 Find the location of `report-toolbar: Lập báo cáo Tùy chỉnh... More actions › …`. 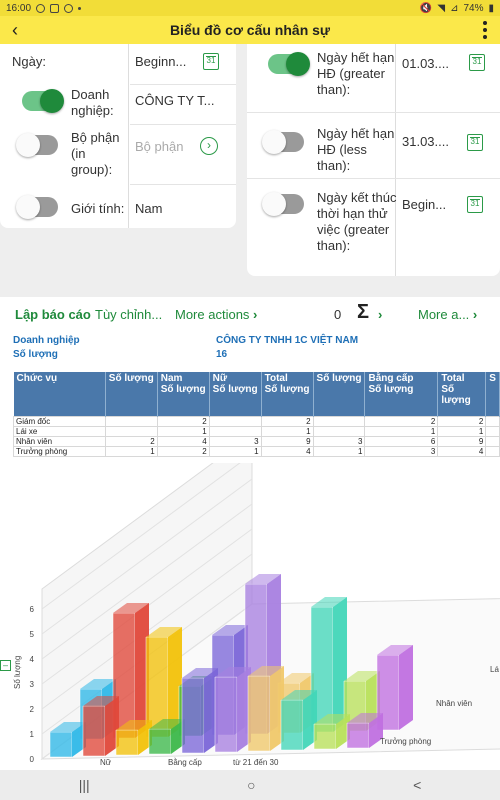

report-toolbar: Lập báo cáo Tùy chỉnh... More actions › … is located at coordinates (250, 315).